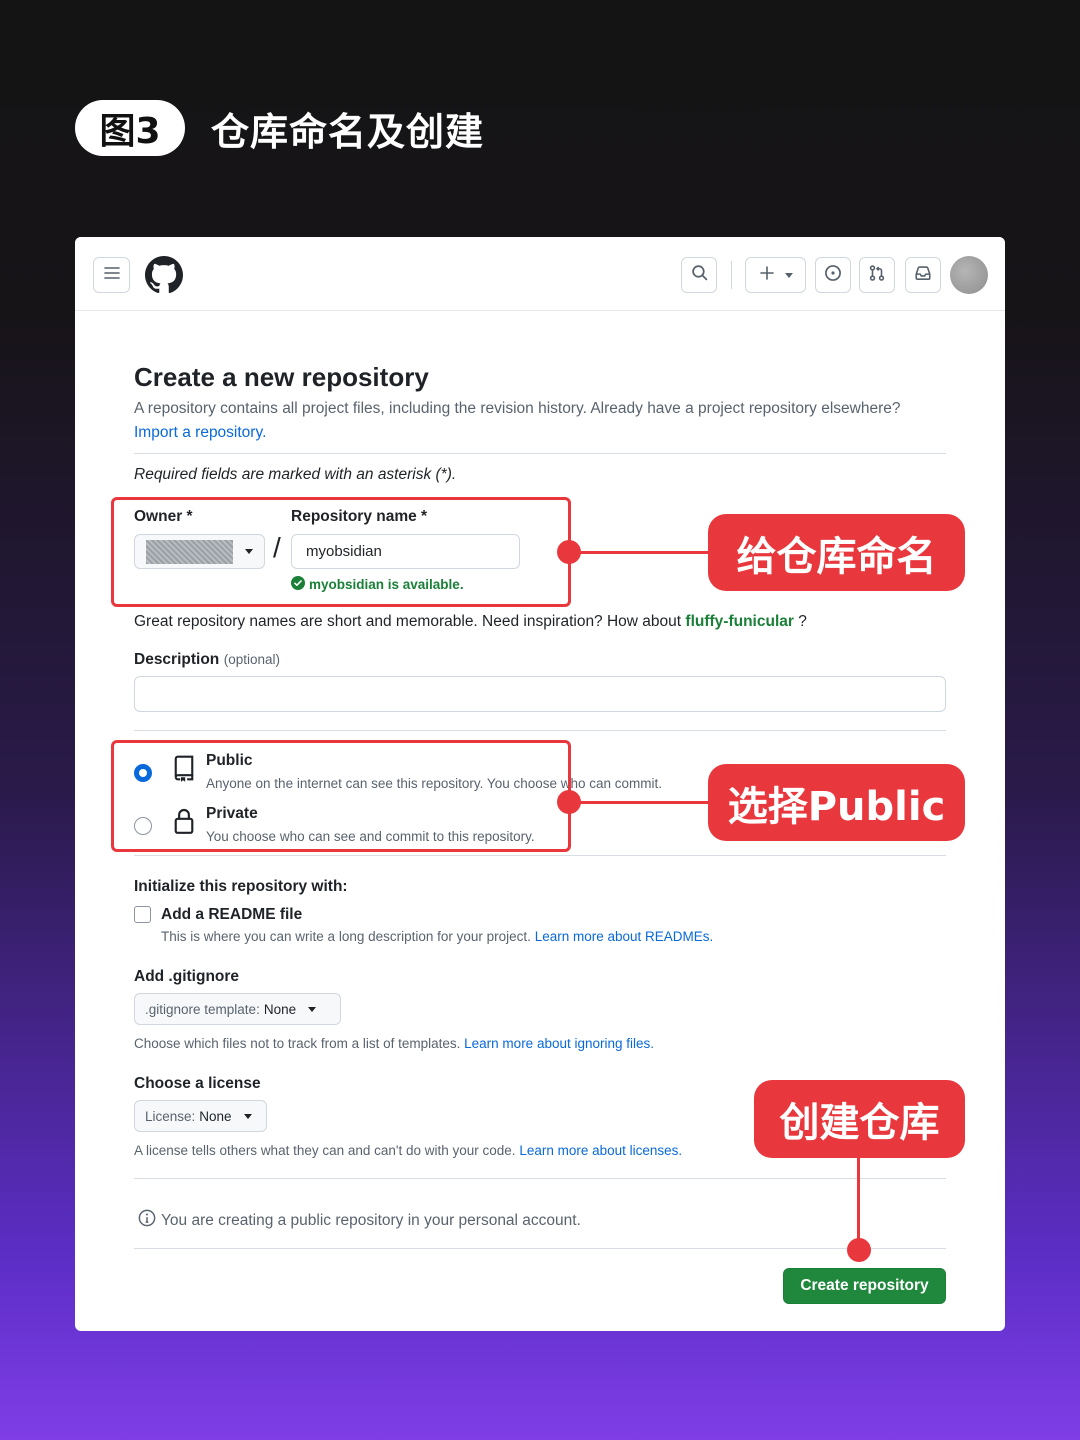  Describe the element at coordinates (600, 1150) in the screenshot. I see `license-learn-more-link: Learn more about licenses.` at that location.